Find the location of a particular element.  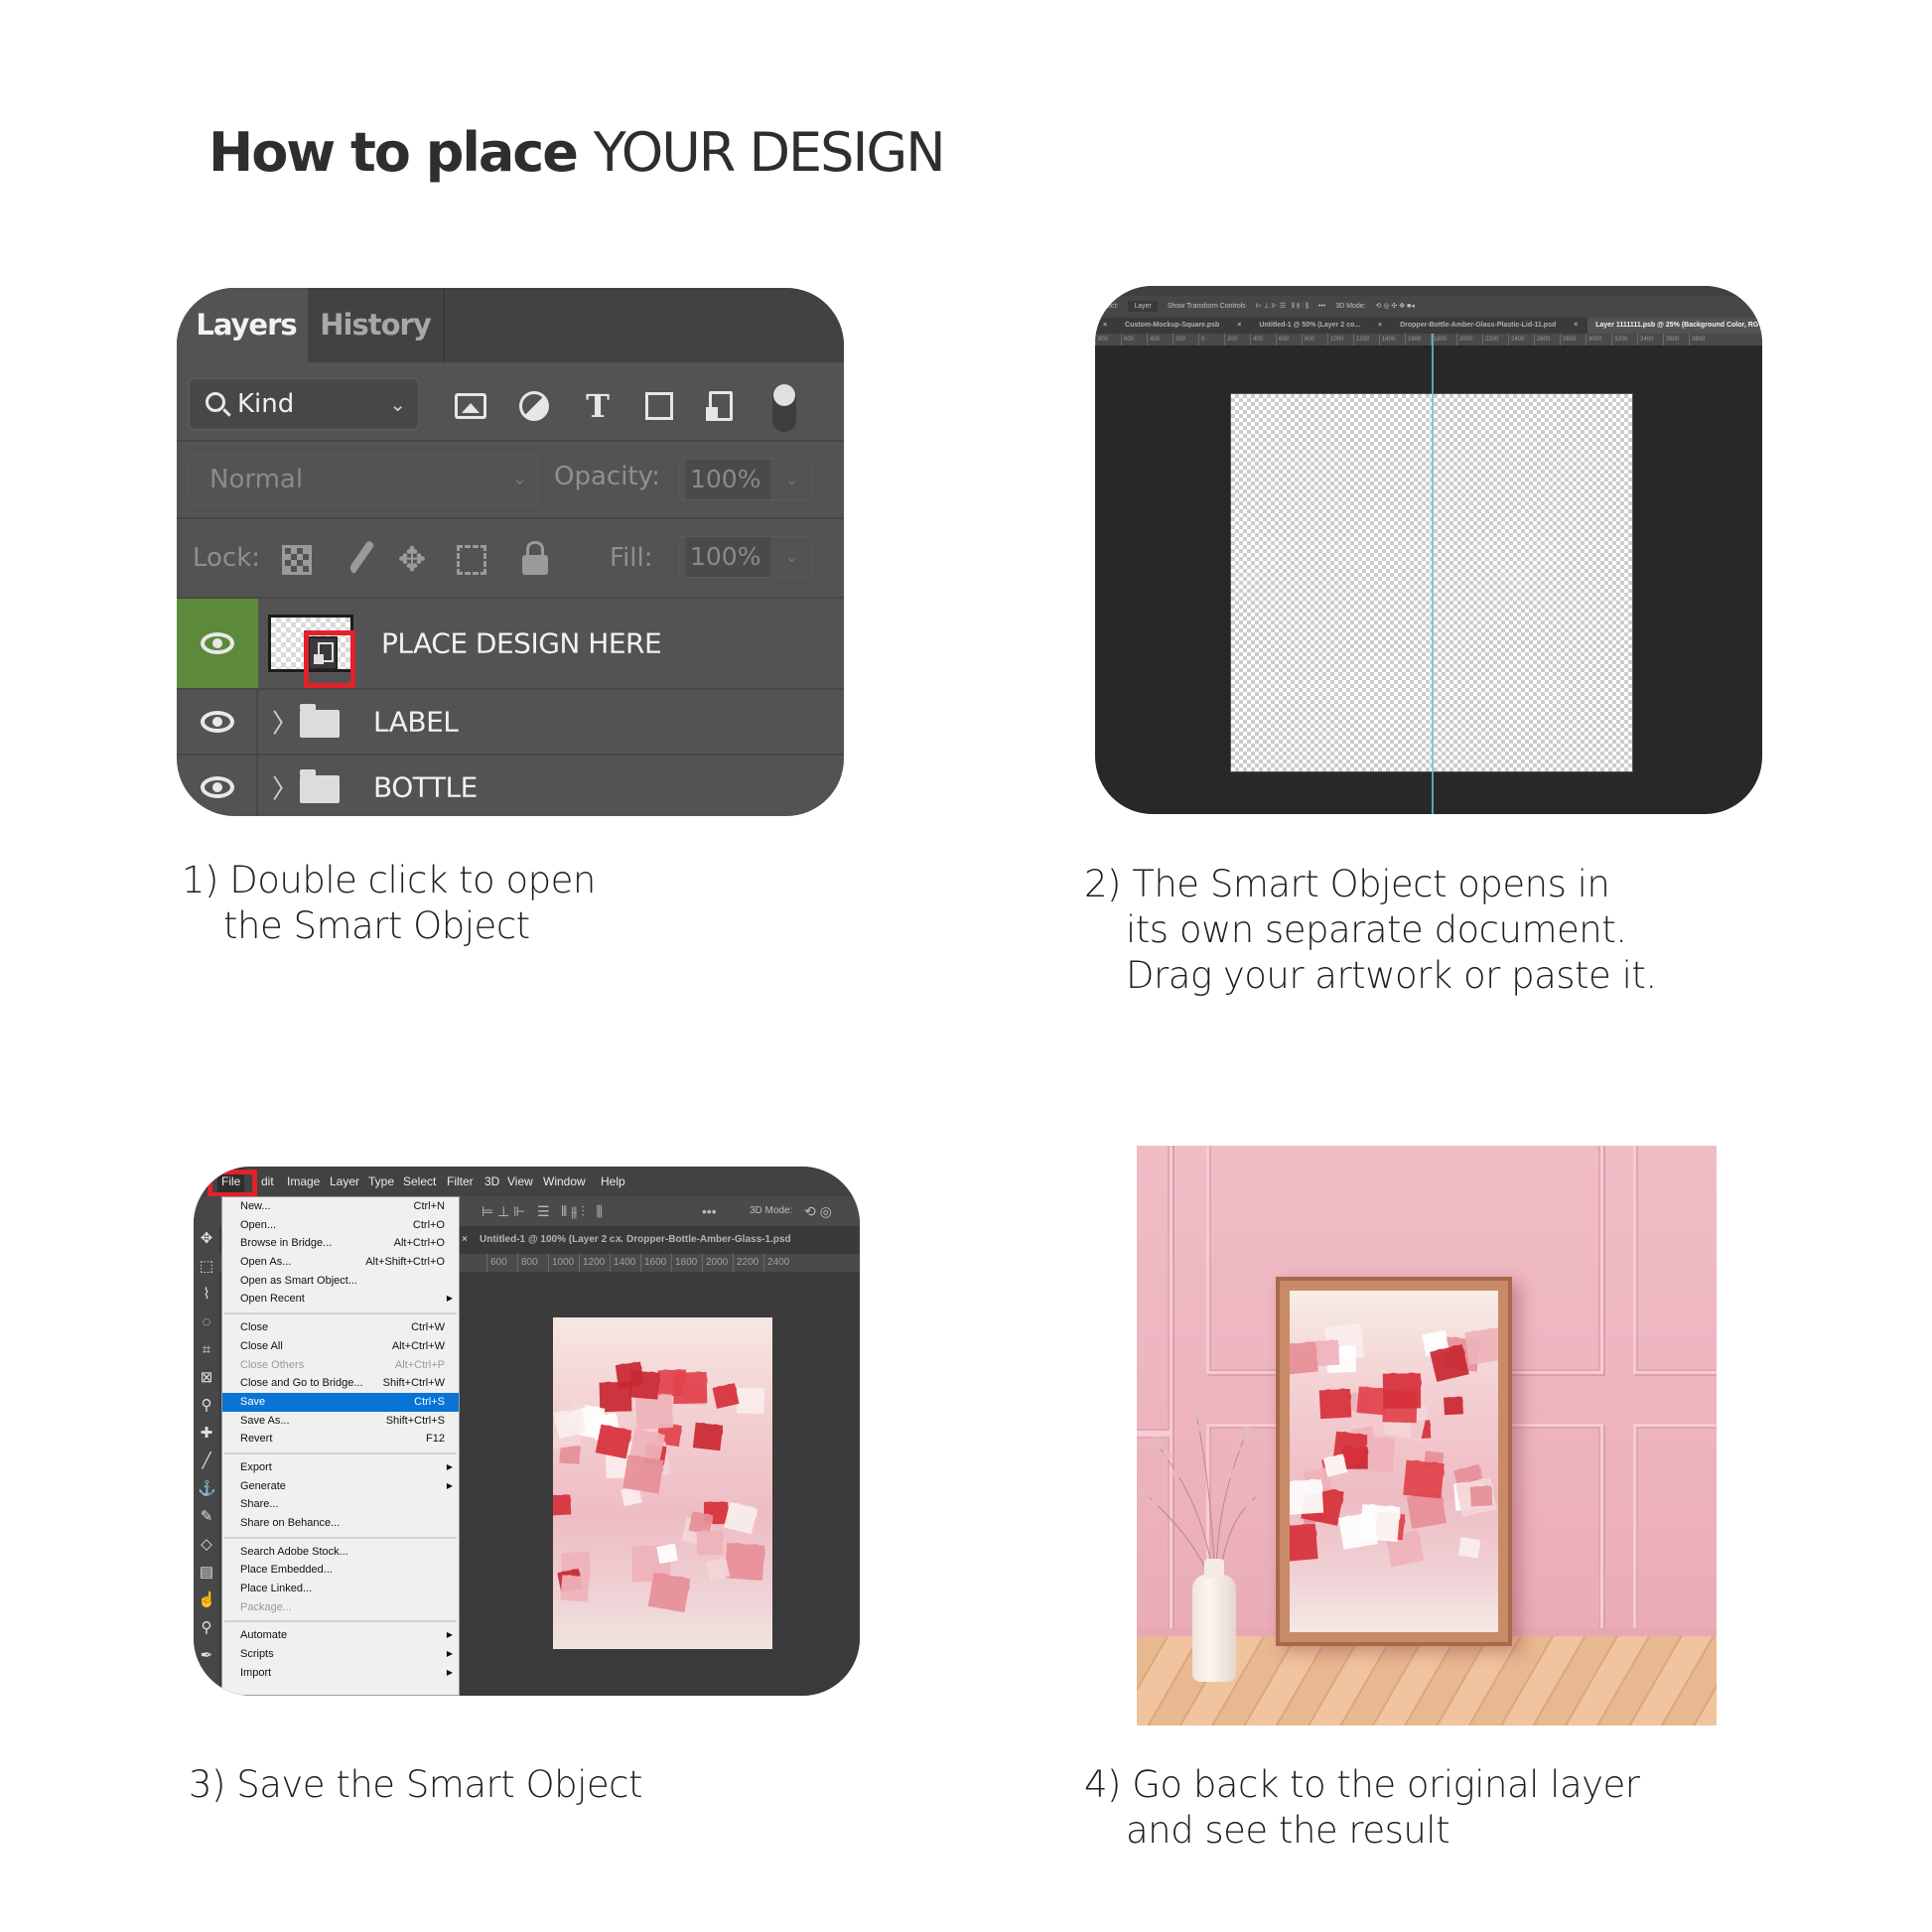

lock-all-icon is located at coordinates (535, 558).